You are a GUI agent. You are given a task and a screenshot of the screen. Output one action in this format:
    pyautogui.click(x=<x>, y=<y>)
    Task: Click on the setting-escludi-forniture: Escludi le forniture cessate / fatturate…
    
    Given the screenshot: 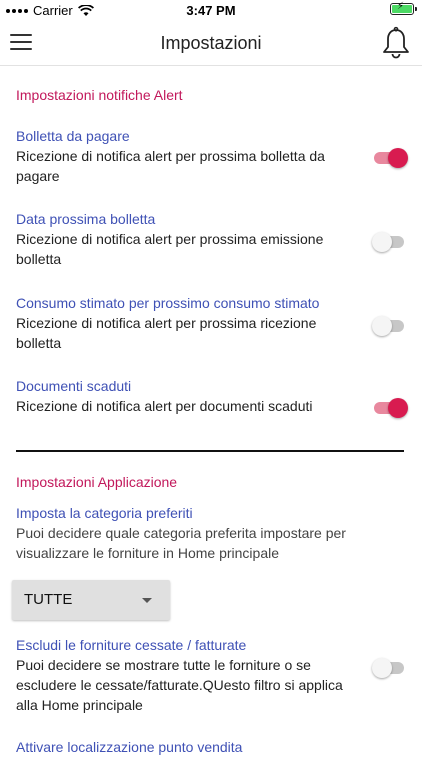 What is the action you would take?
    pyautogui.click(x=211, y=675)
    